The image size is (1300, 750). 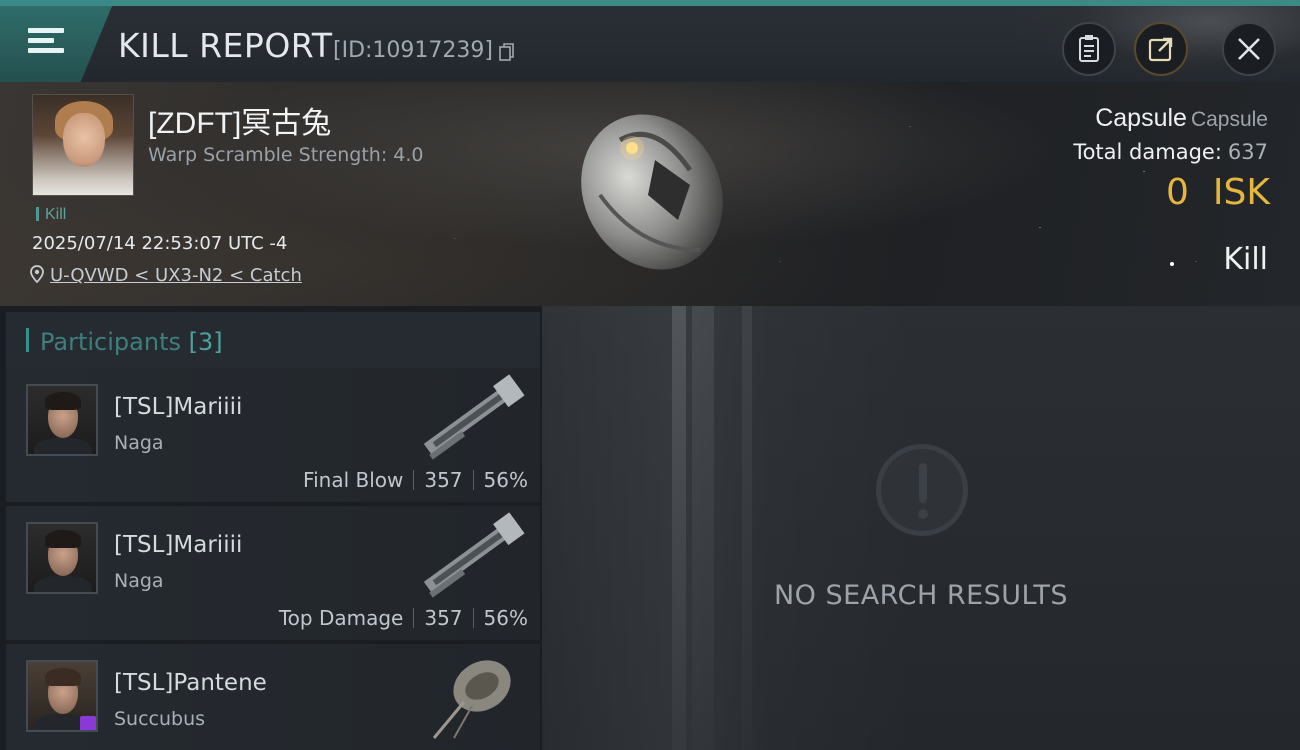 I want to click on victim-avatar, so click(x=83, y=145).